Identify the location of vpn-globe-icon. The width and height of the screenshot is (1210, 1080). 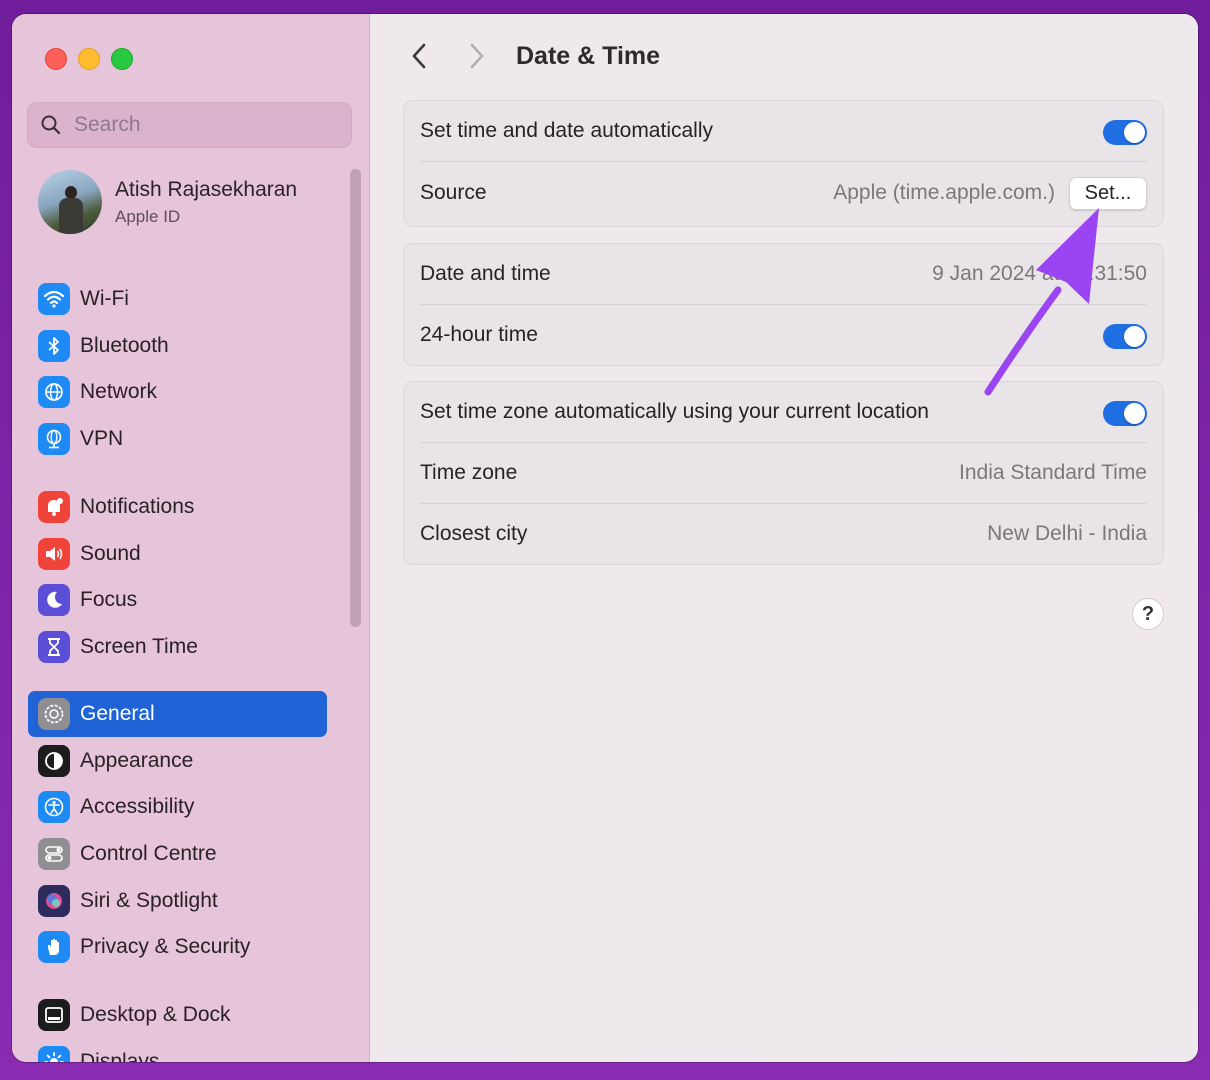
(54, 439).